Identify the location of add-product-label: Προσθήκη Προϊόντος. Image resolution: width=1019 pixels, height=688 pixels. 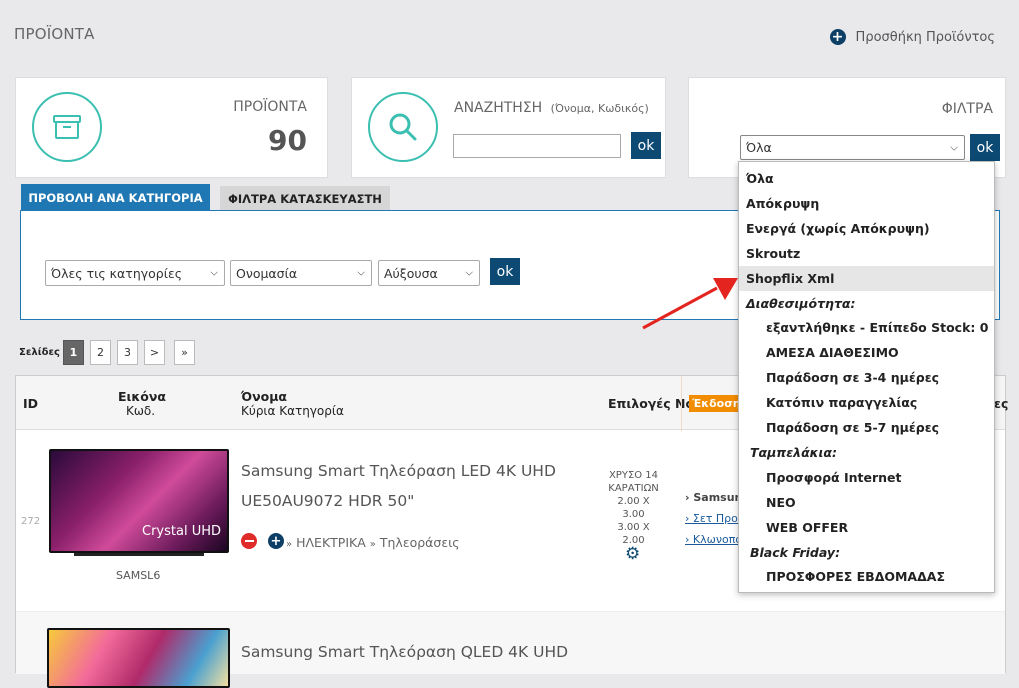
(925, 37).